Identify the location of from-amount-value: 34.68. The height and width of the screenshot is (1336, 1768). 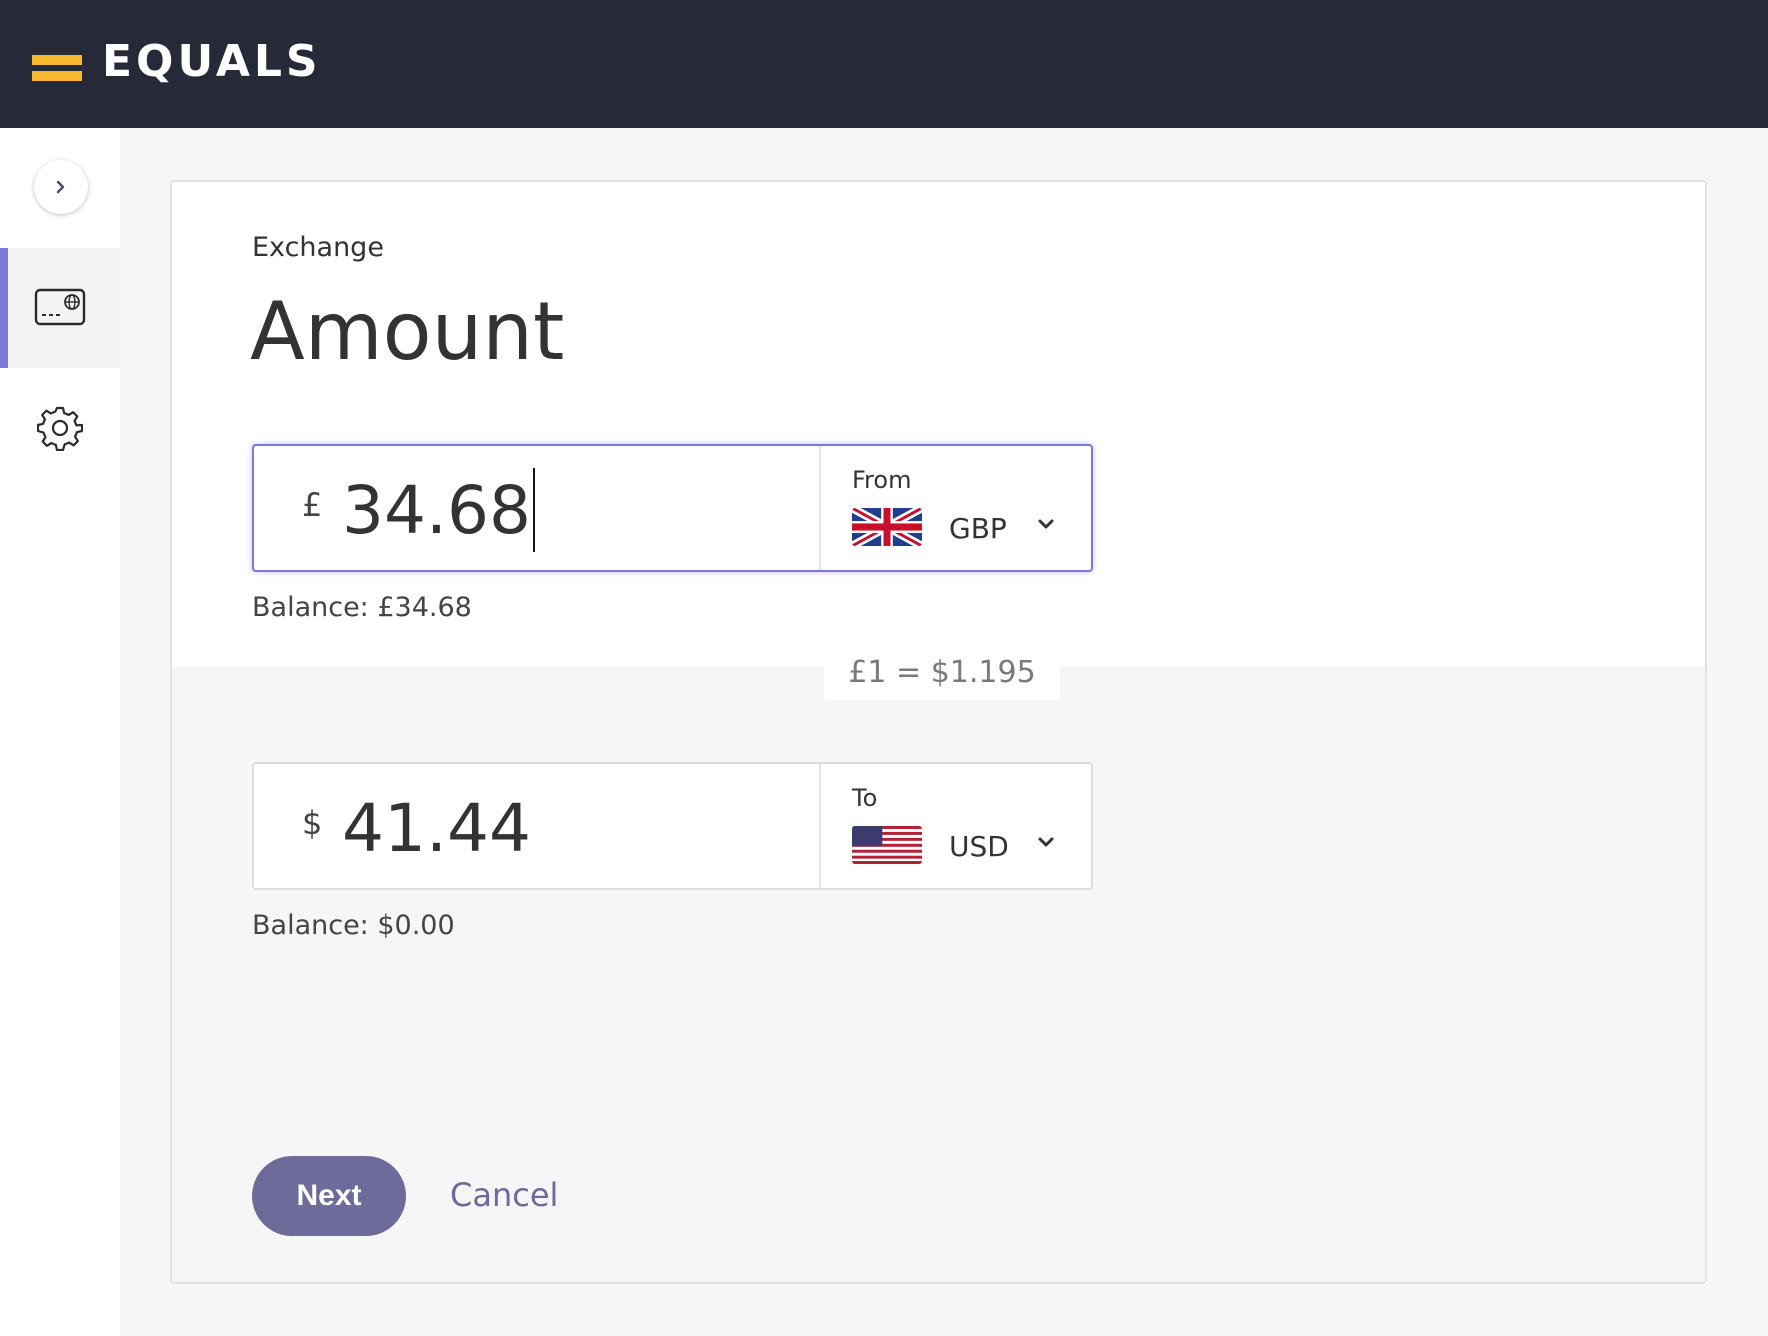
(436, 510).